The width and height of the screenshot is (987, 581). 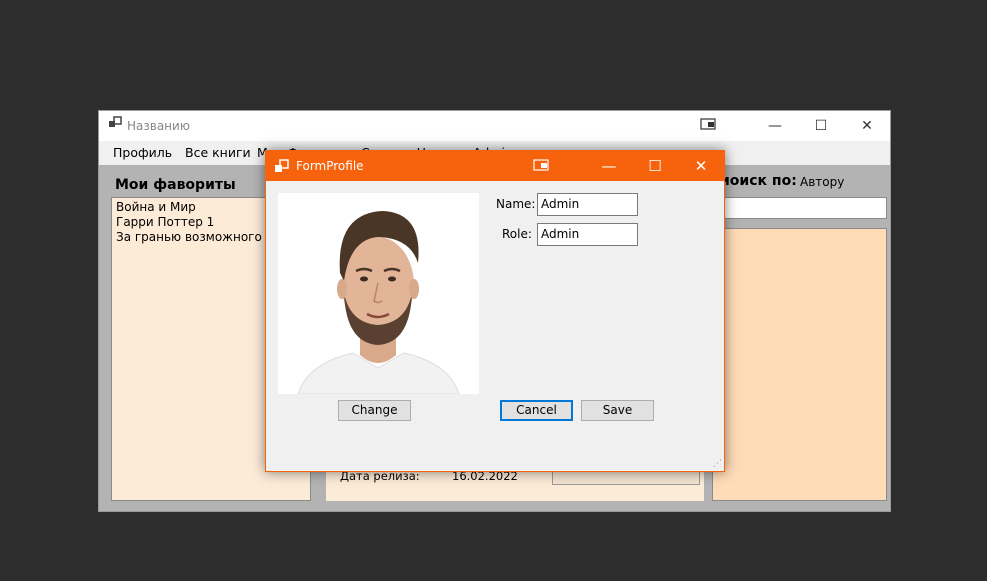 What do you see at coordinates (536, 410) in the screenshot?
I see `cancel-button: Cancel` at bounding box center [536, 410].